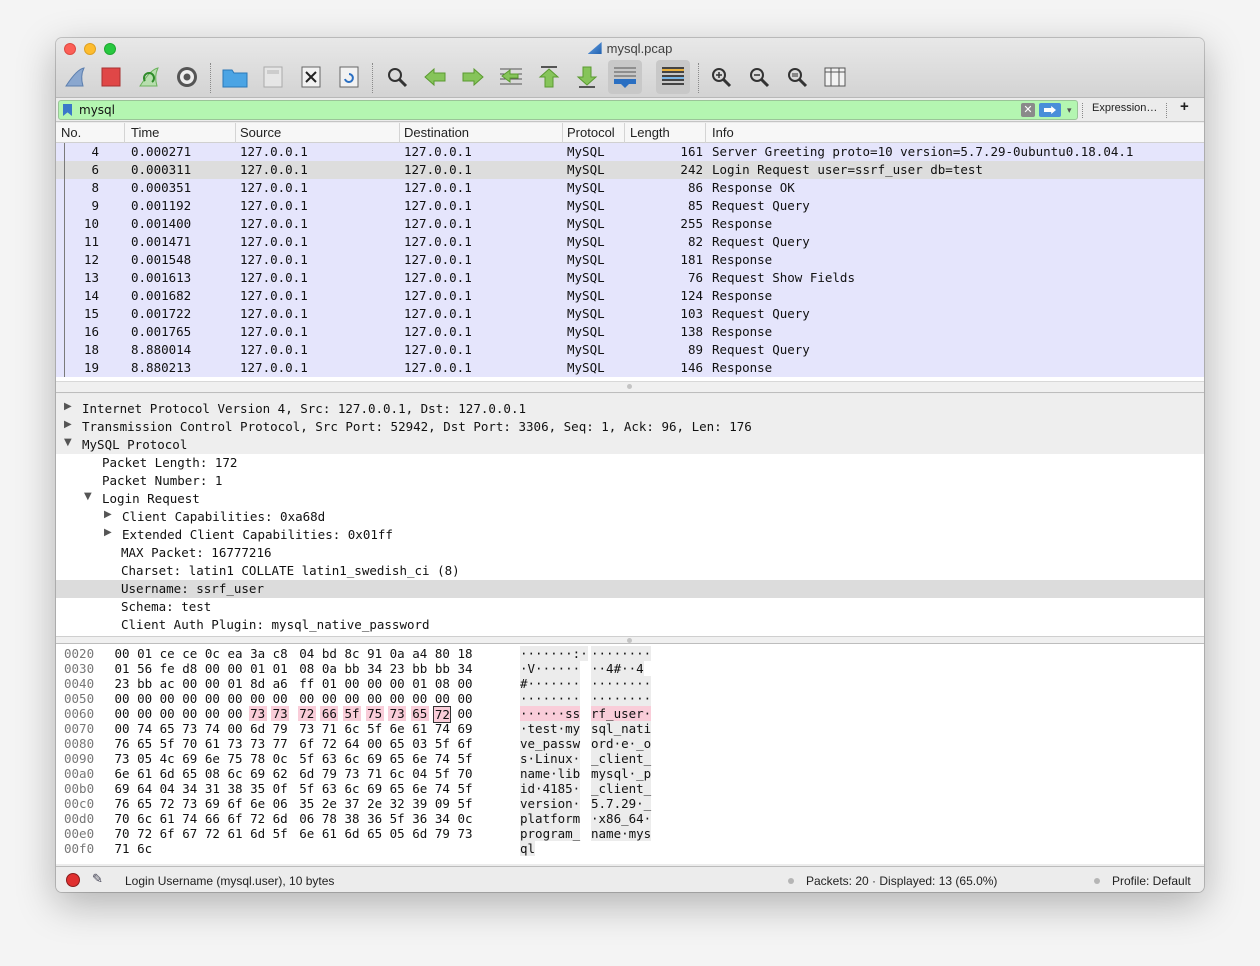  Describe the element at coordinates (375, 803) in the screenshot. I see `hex-byte: 2e` at that location.